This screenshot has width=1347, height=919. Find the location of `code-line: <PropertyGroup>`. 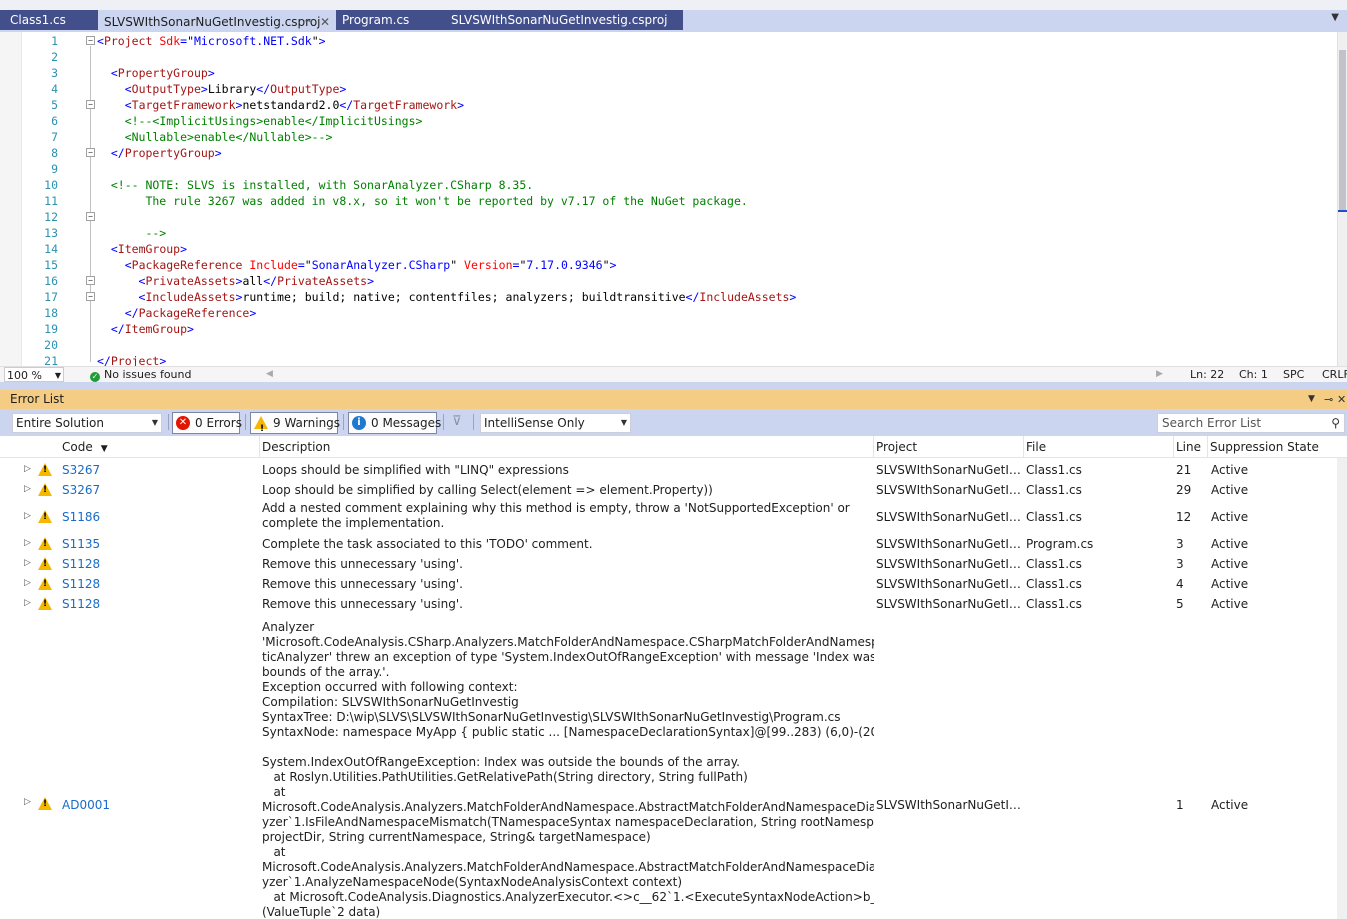

code-line: <PropertyGroup> is located at coordinates (156, 73).